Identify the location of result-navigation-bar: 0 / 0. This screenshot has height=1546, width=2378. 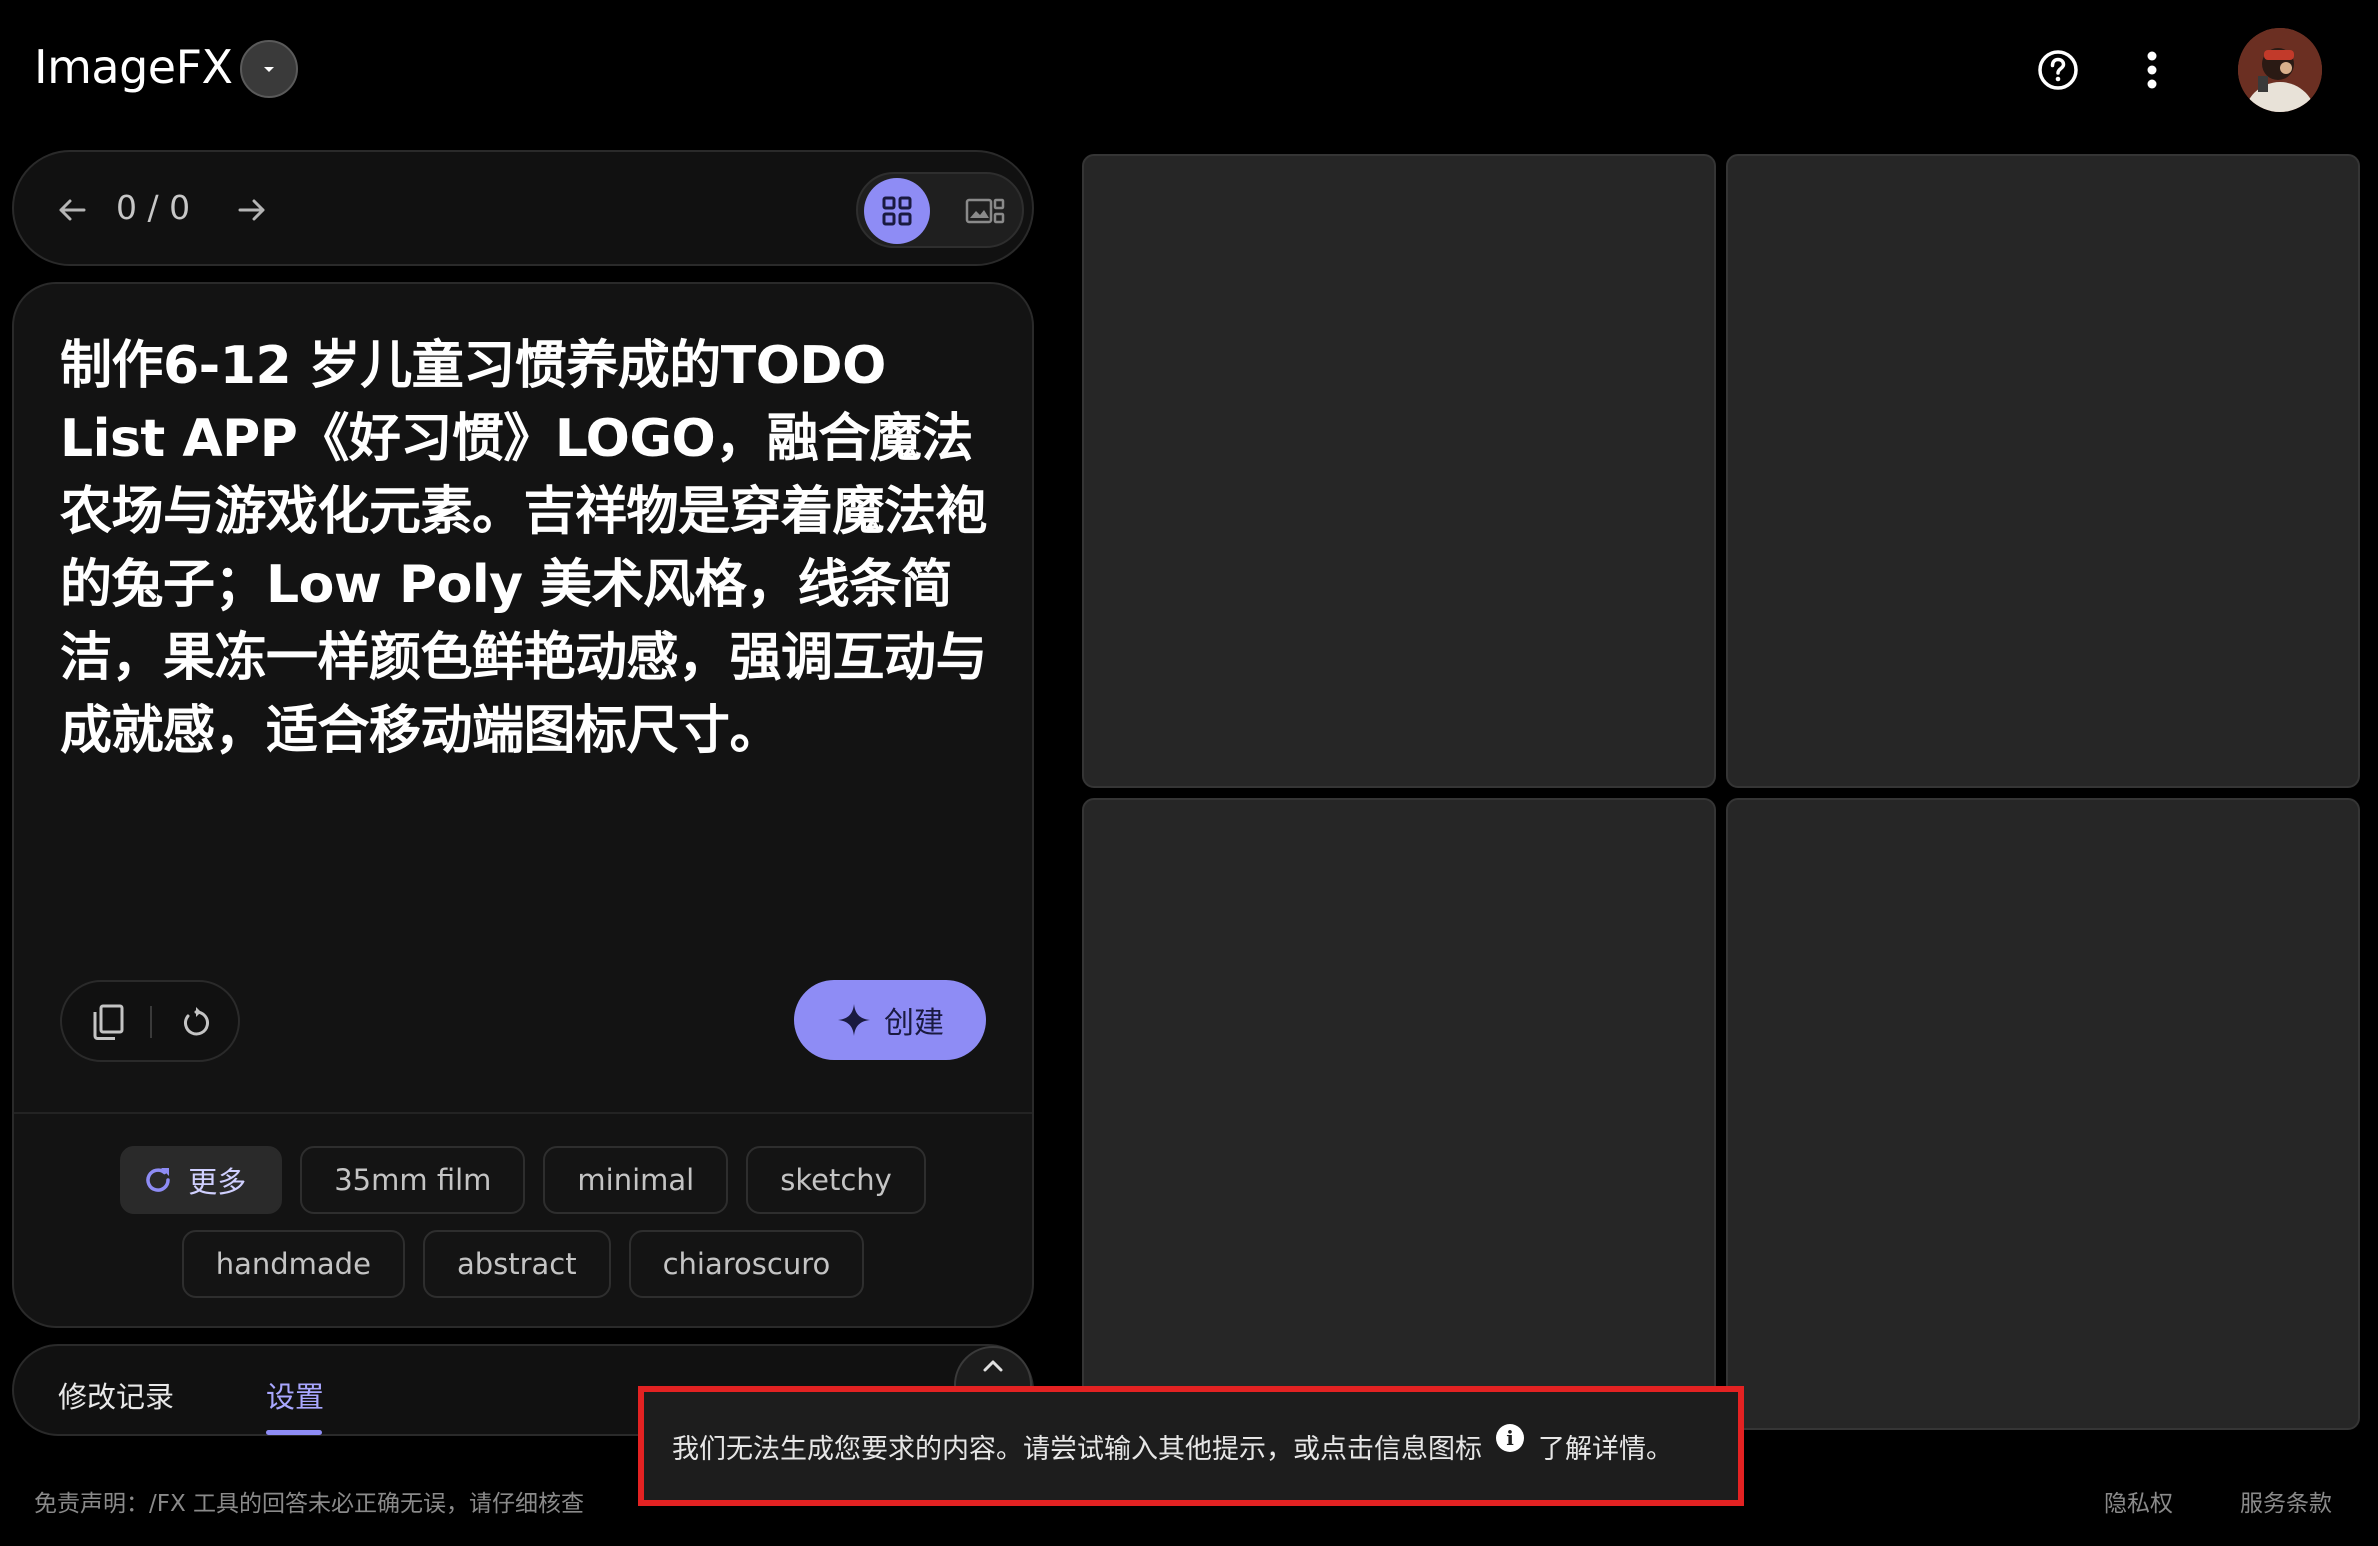
(523, 208).